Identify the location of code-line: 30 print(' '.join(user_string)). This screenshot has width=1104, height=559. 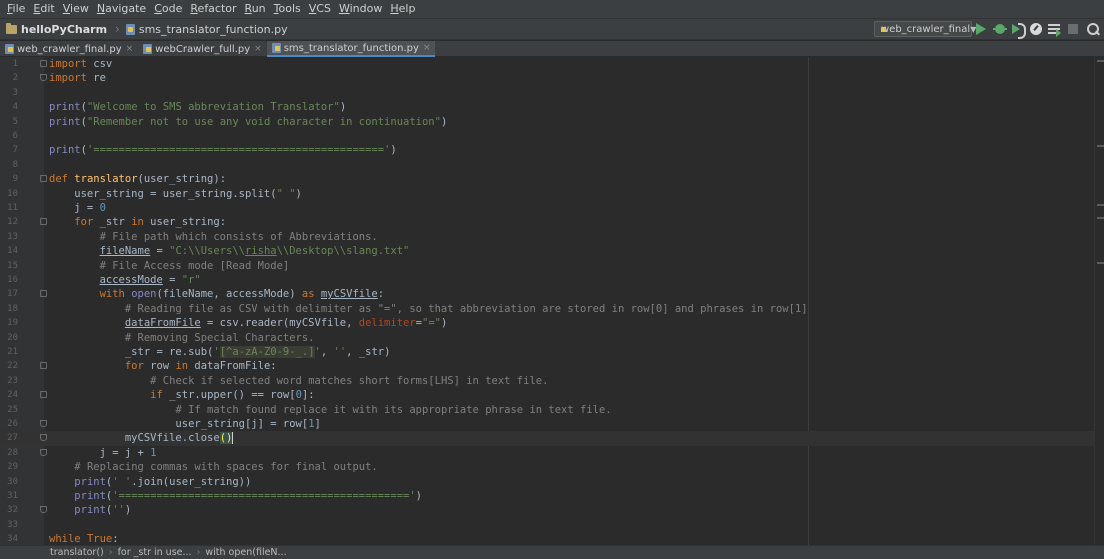
(552, 482).